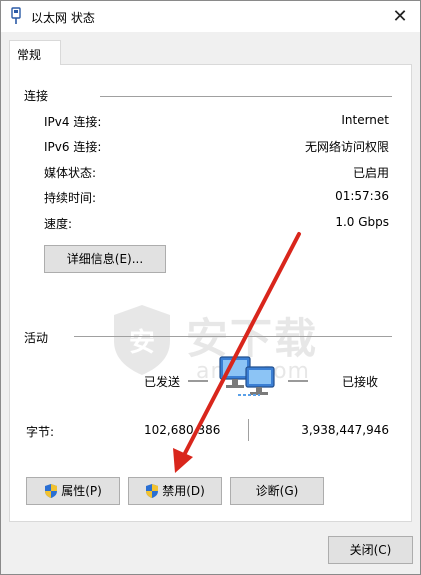 The height and width of the screenshot is (575, 421). I want to click on connection-section-divider, so click(246, 96).